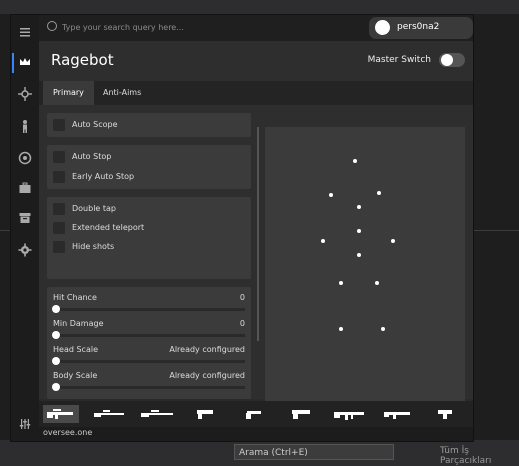  I want to click on hit-chance-knob, so click(56, 309).